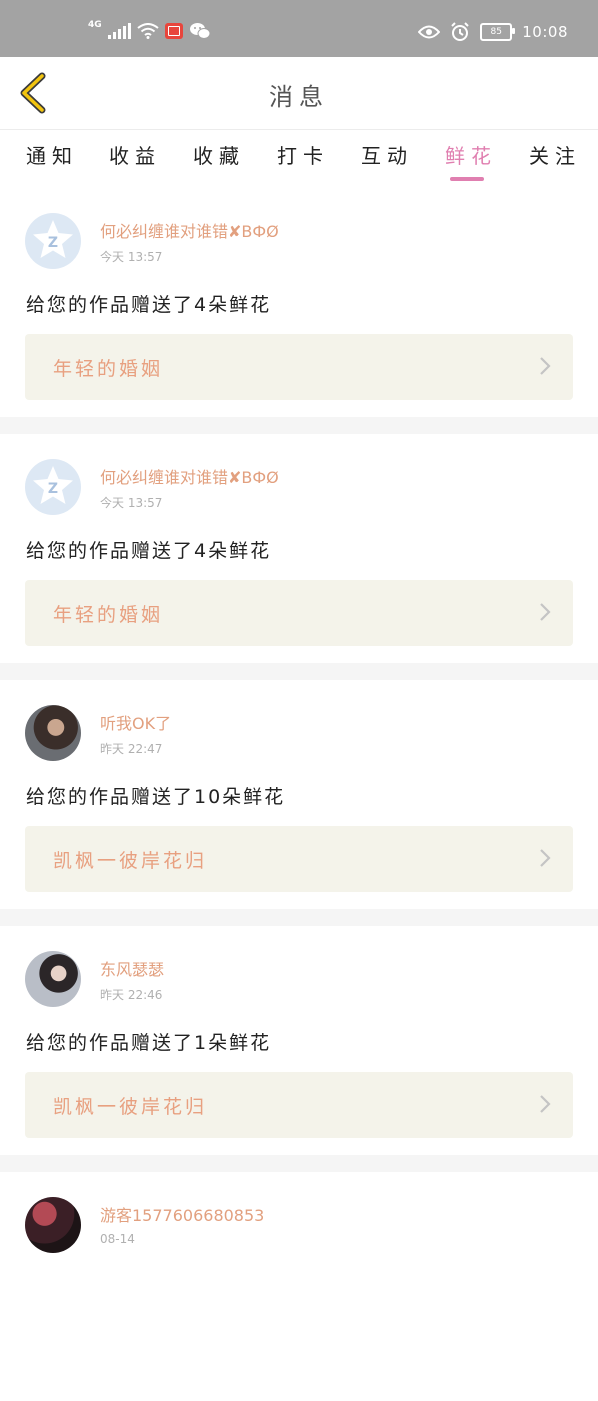 This screenshot has width=598, height=1401. I want to click on tab-notifications: 通知, so click(52, 154).